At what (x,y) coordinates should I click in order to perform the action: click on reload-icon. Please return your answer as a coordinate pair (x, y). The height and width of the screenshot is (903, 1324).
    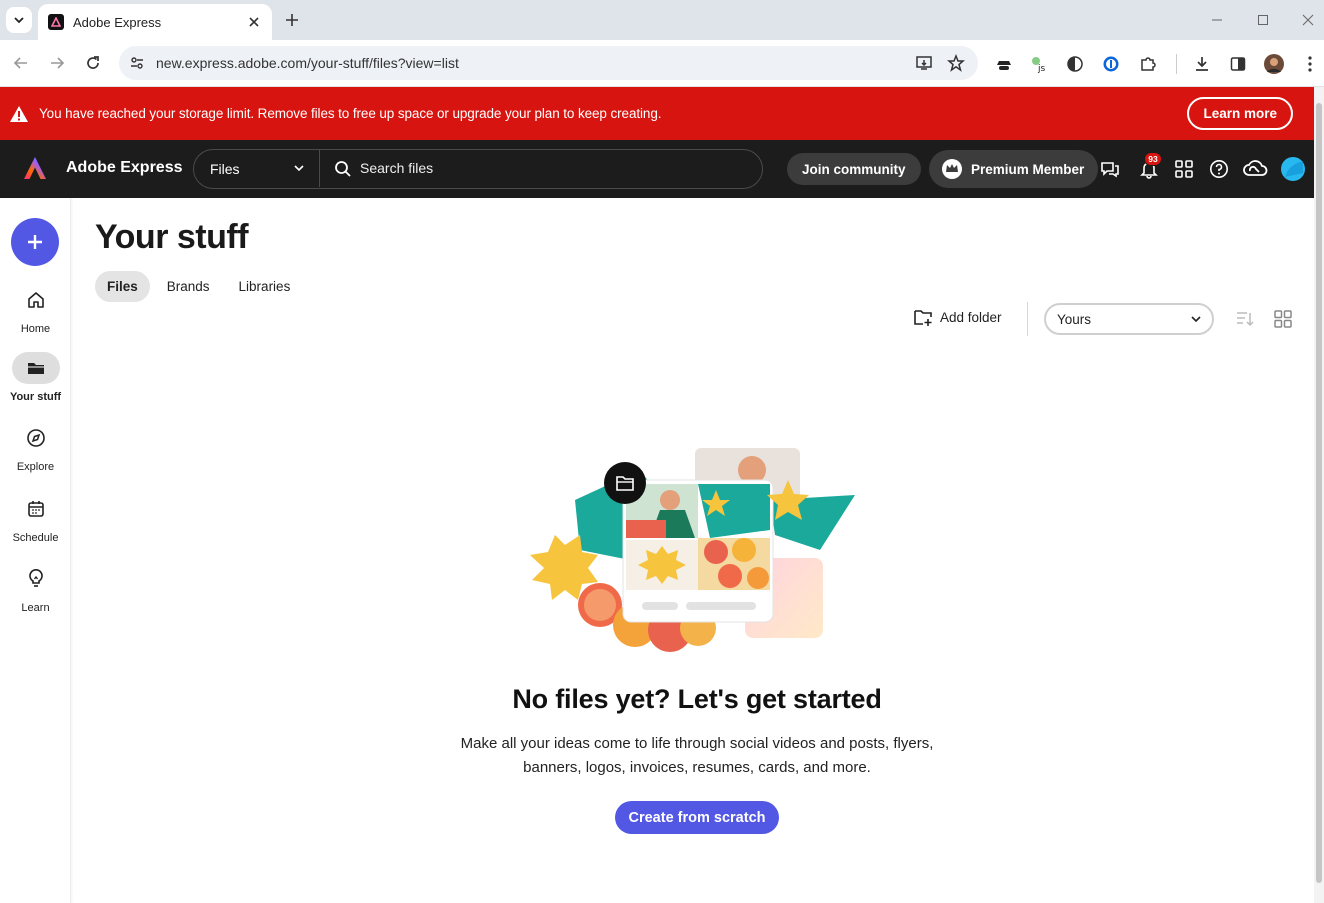
    Looking at the image, I should click on (93, 63).